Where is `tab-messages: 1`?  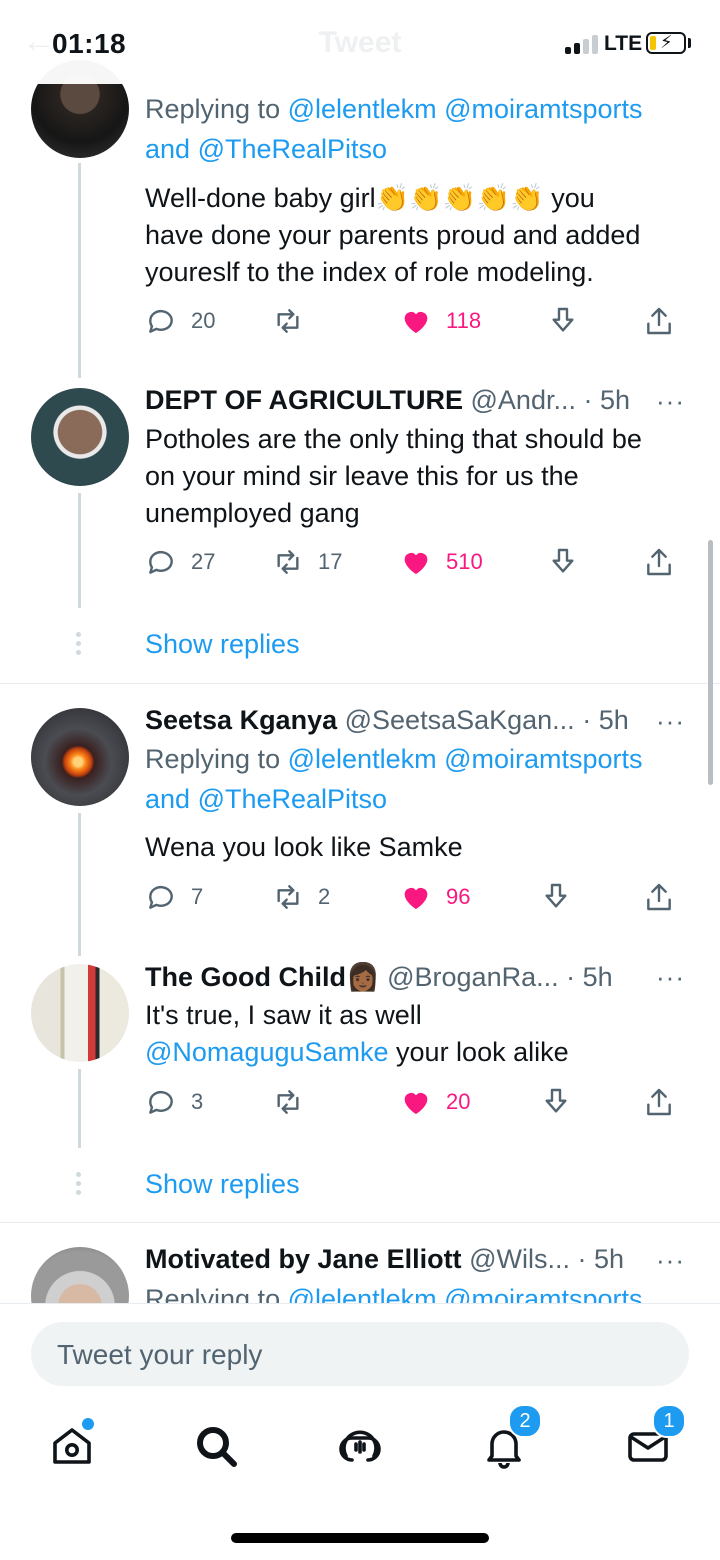
tab-messages: 1 is located at coordinates (655, 1437).